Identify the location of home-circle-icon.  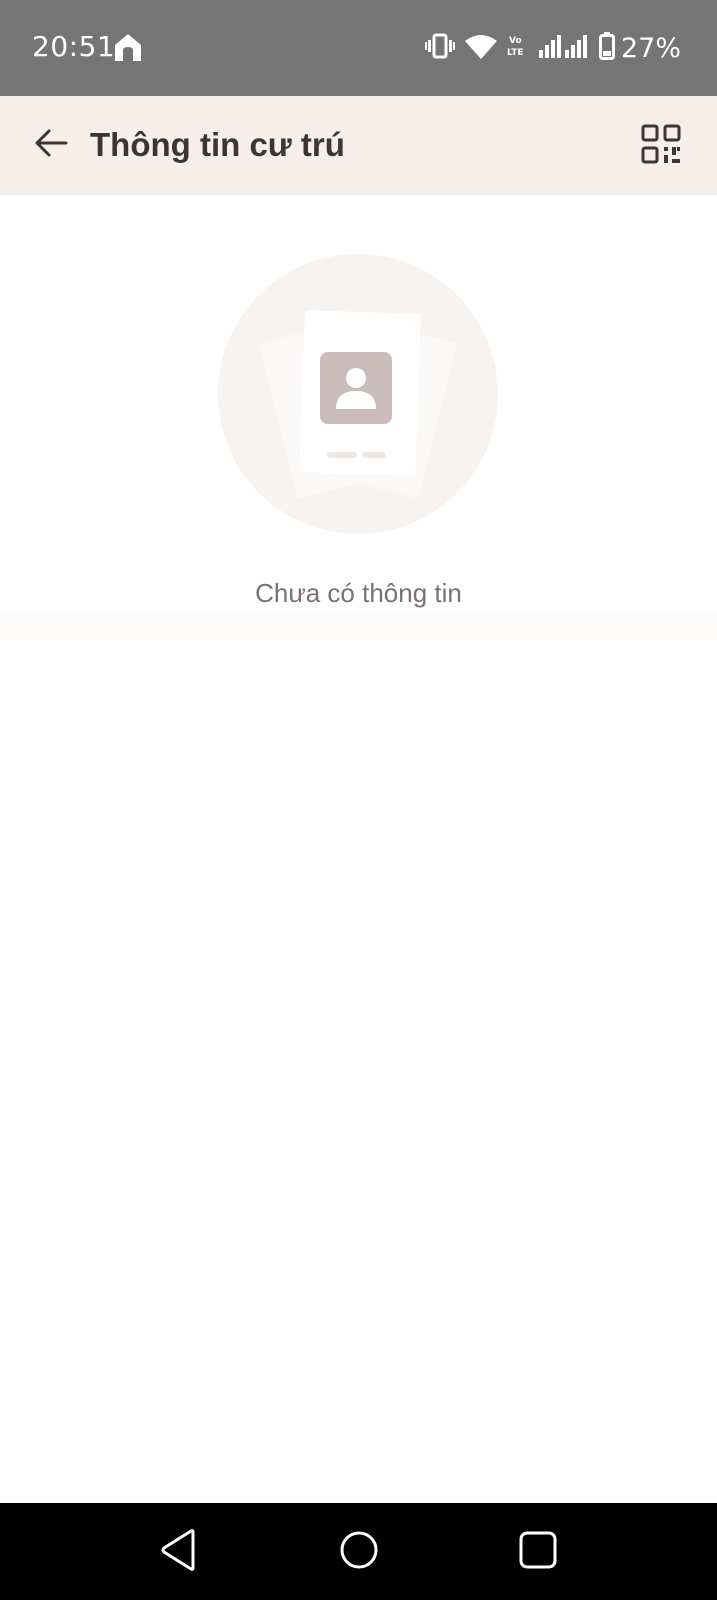
(359, 1552).